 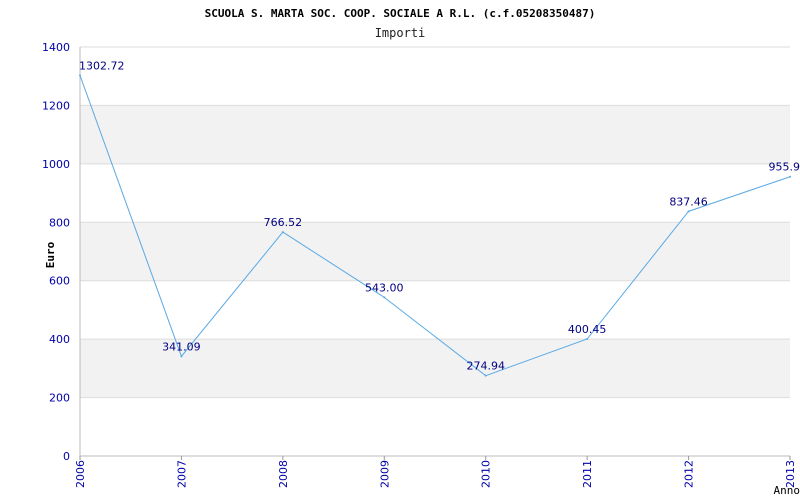 What do you see at coordinates (181, 474) in the screenshot?
I see `x-tick-label: 2007` at bounding box center [181, 474].